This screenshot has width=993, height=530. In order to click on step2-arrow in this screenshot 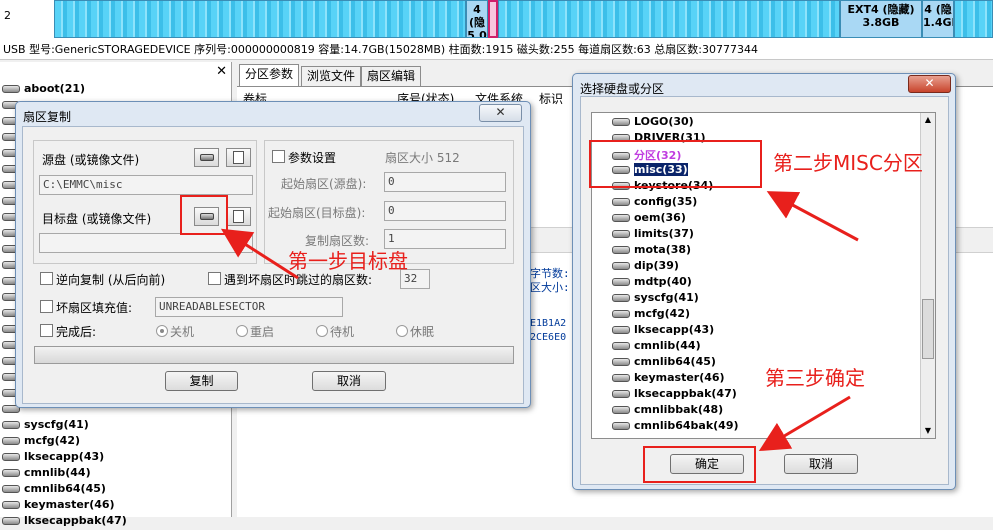, I will do `click(812, 216)`.